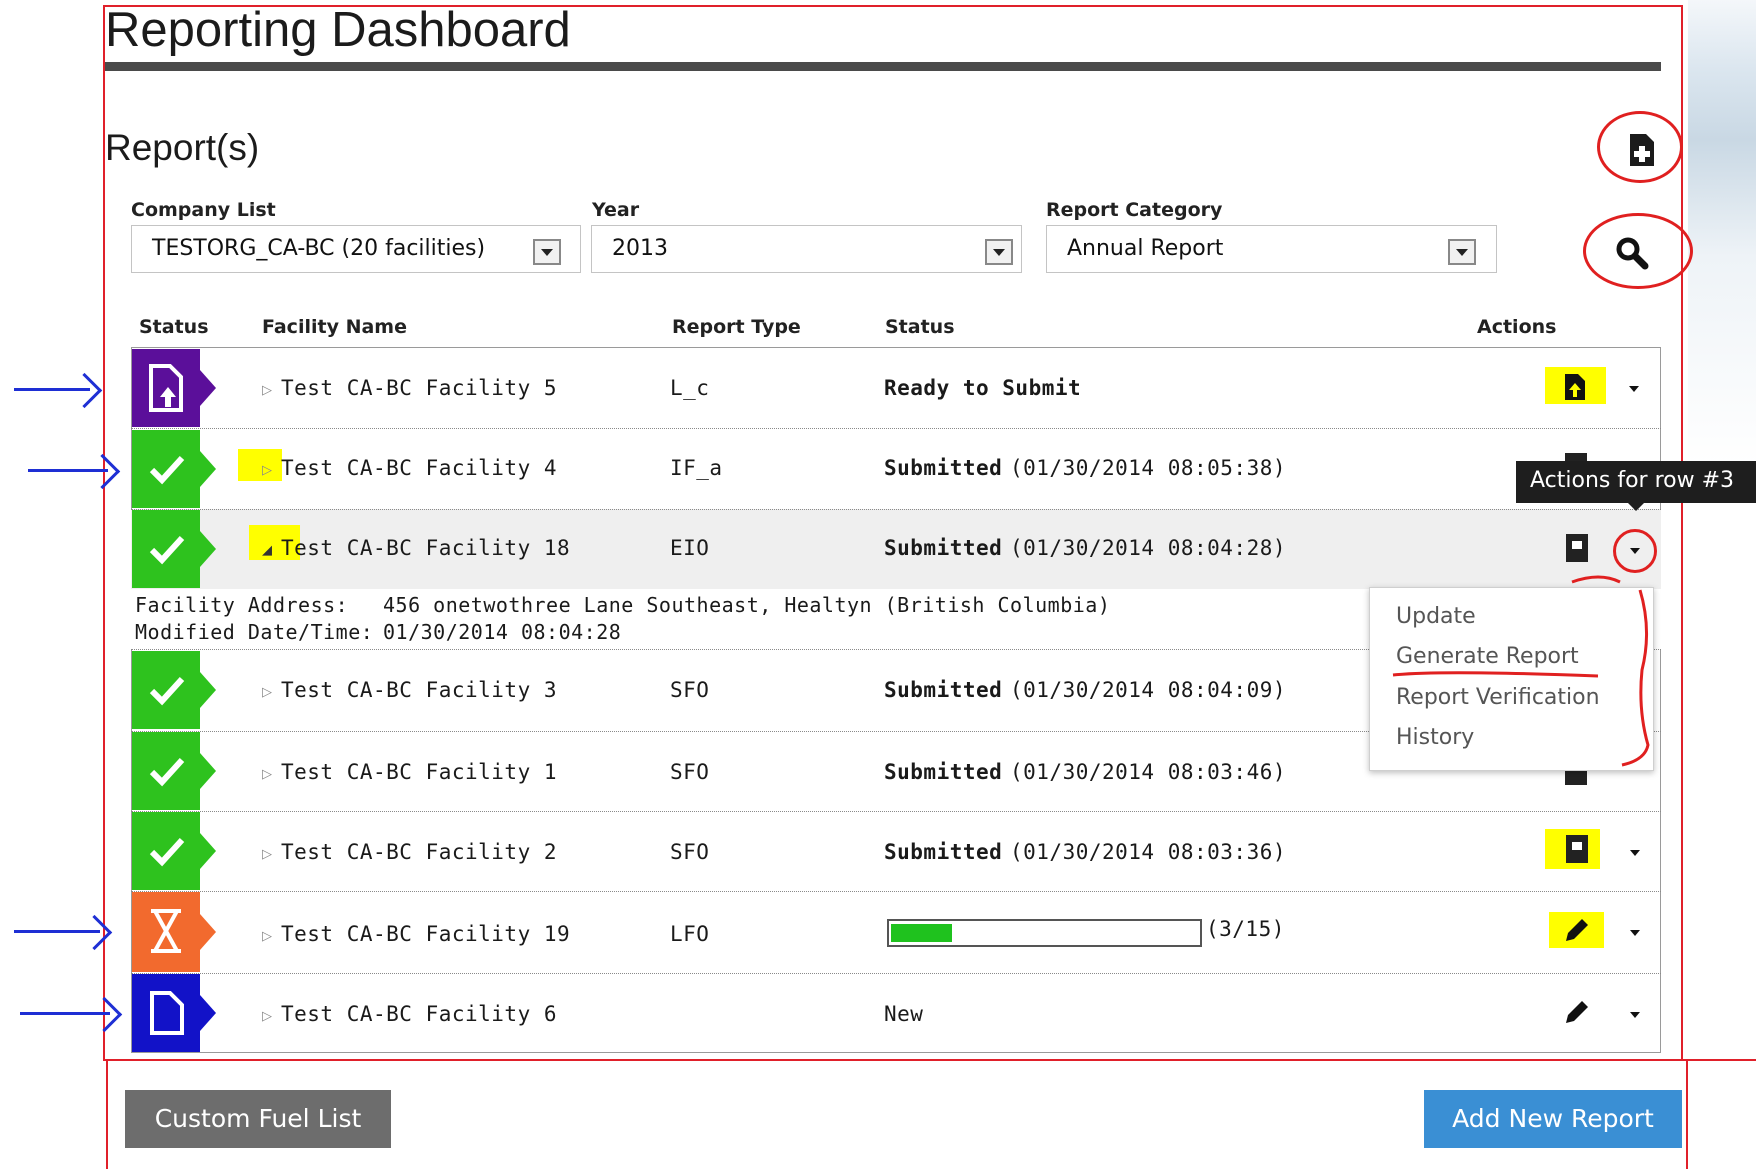  I want to click on add-new-report-button: Add New Report, so click(1553, 1119).